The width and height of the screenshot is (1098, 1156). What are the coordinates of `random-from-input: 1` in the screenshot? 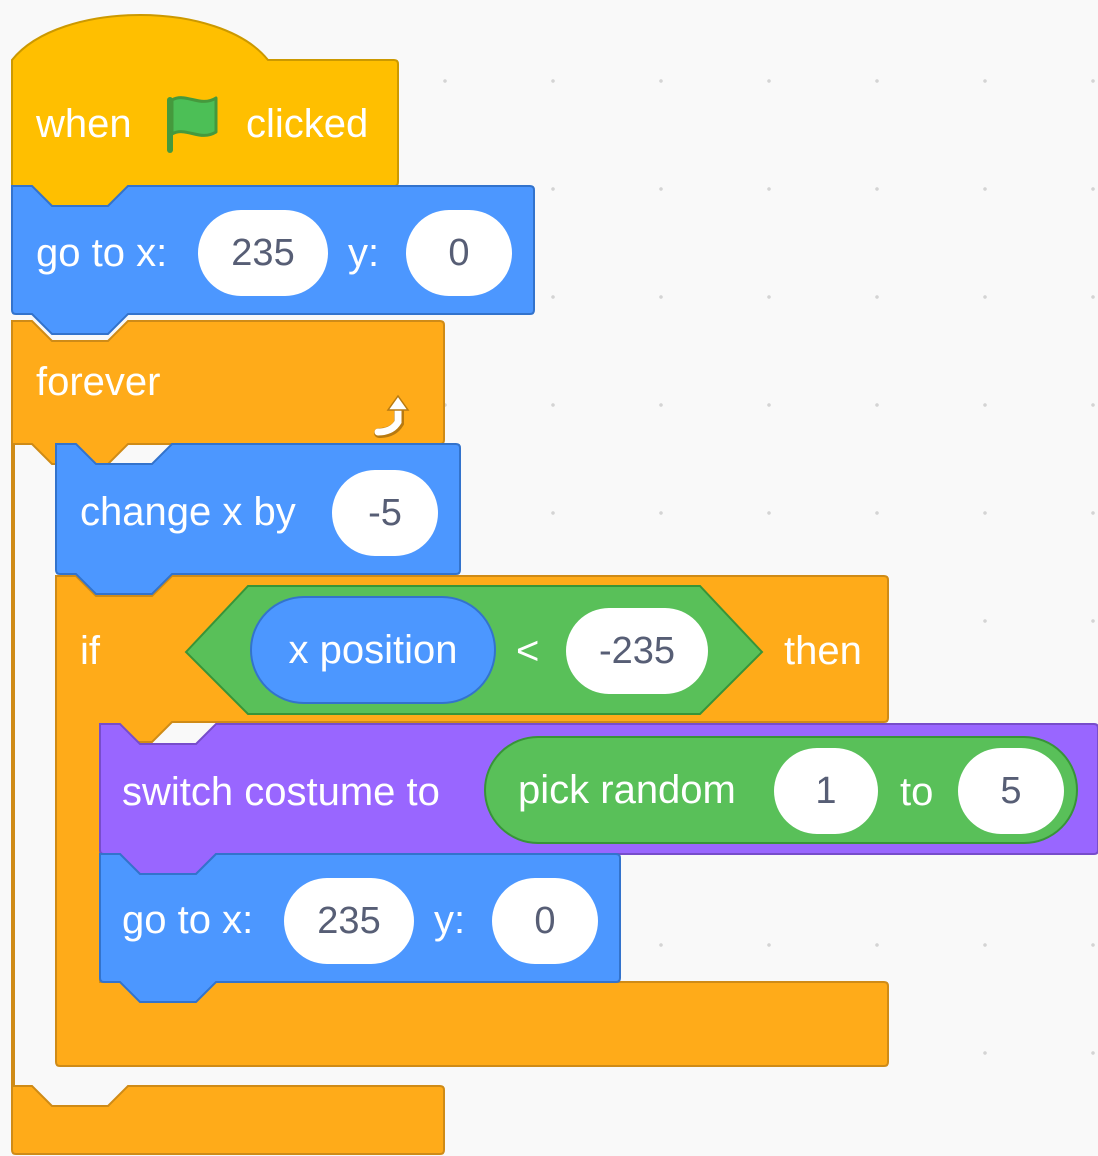 It's located at (826, 791).